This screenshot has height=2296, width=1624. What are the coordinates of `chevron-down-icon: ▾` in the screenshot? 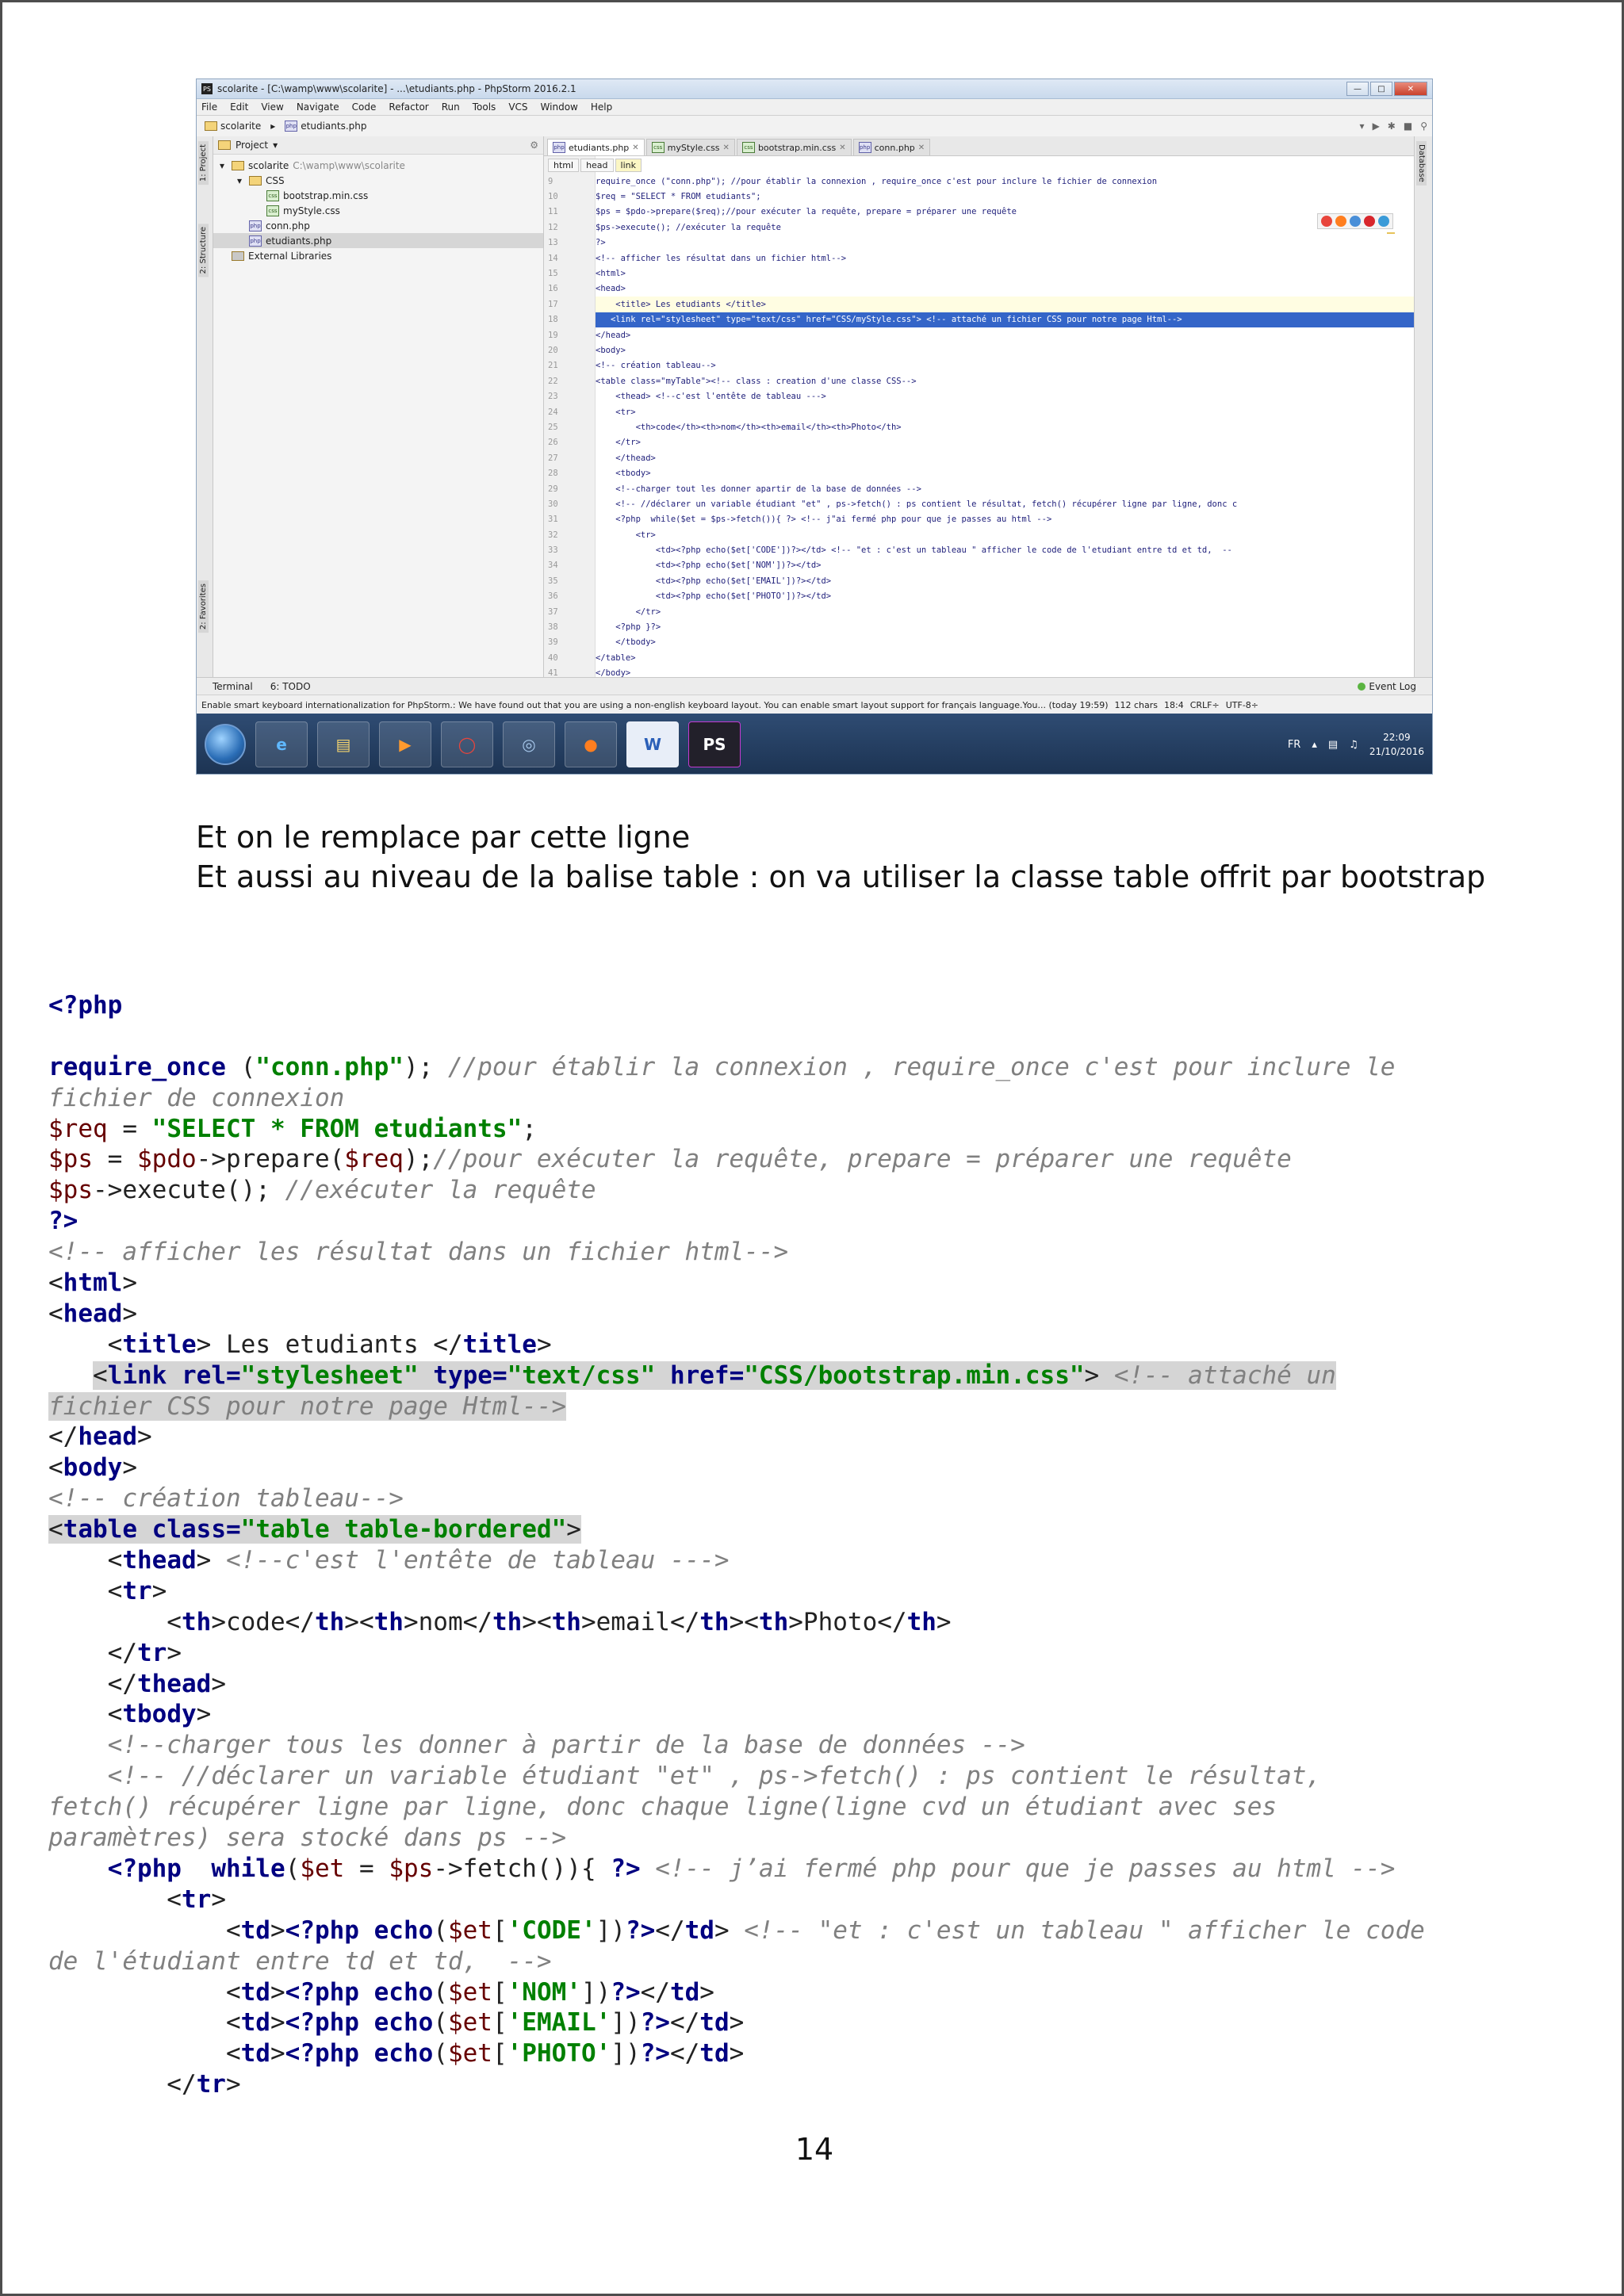 It's located at (275, 145).